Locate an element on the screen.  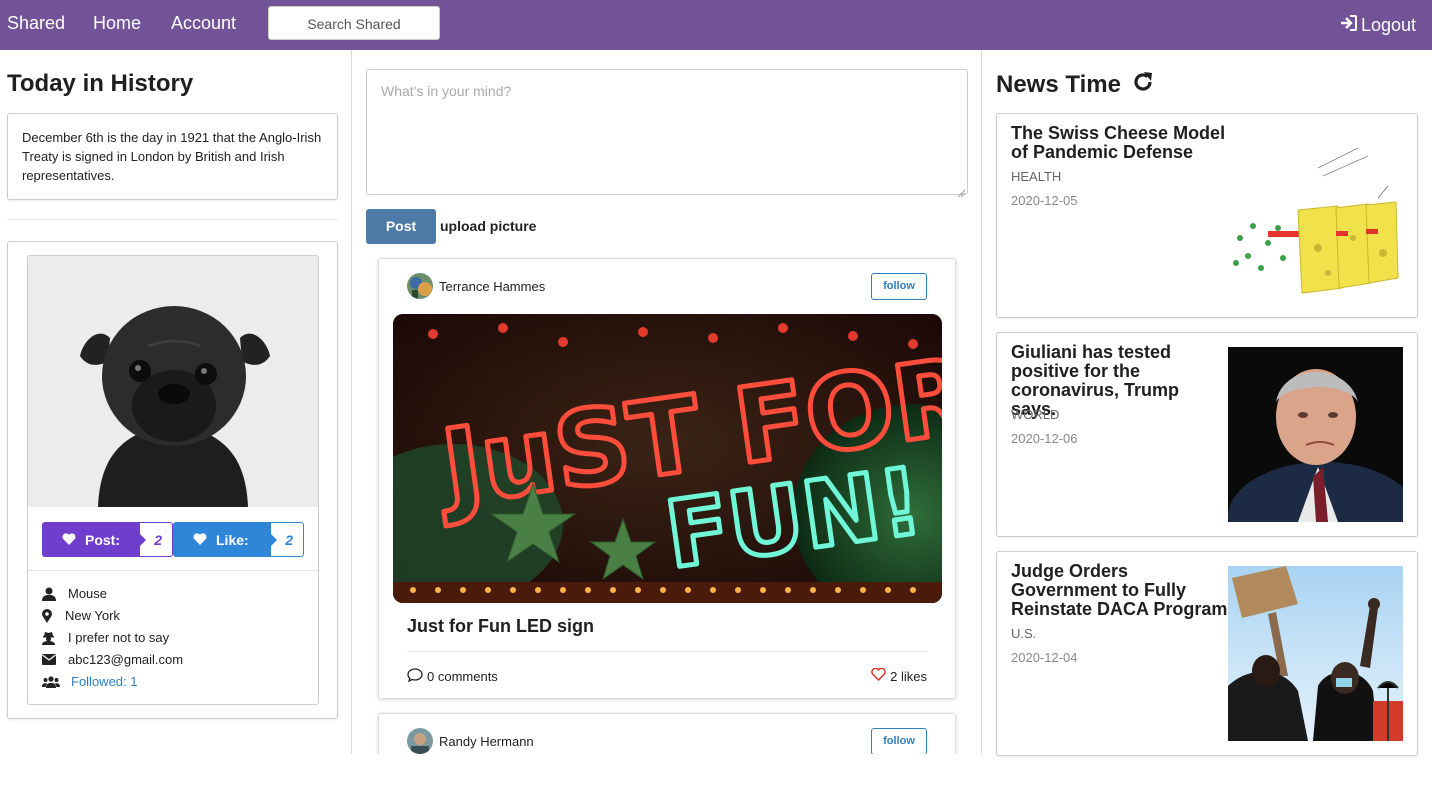
profile-gender-row: I prefer not to say is located at coordinates (105, 637).